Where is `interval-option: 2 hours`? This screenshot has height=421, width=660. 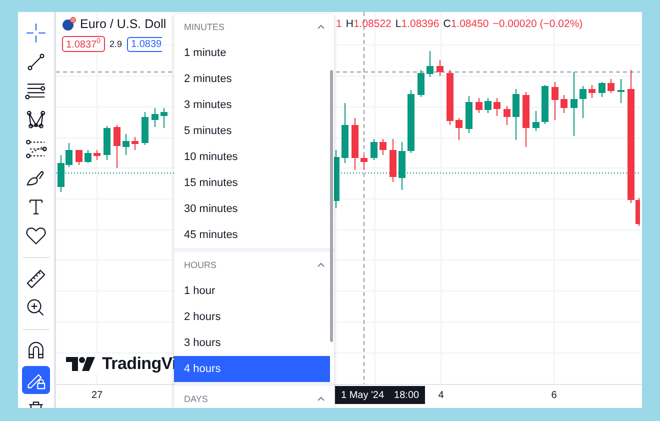
interval-option: 2 hours is located at coordinates (252, 317).